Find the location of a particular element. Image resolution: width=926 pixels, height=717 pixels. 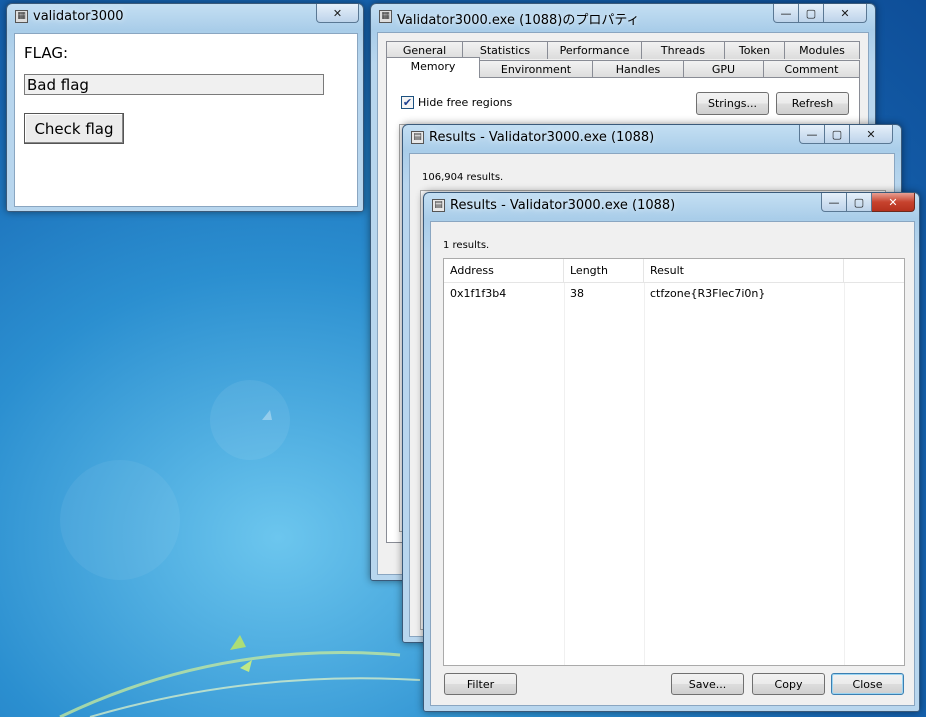

tab-modules: Modules is located at coordinates (822, 50).